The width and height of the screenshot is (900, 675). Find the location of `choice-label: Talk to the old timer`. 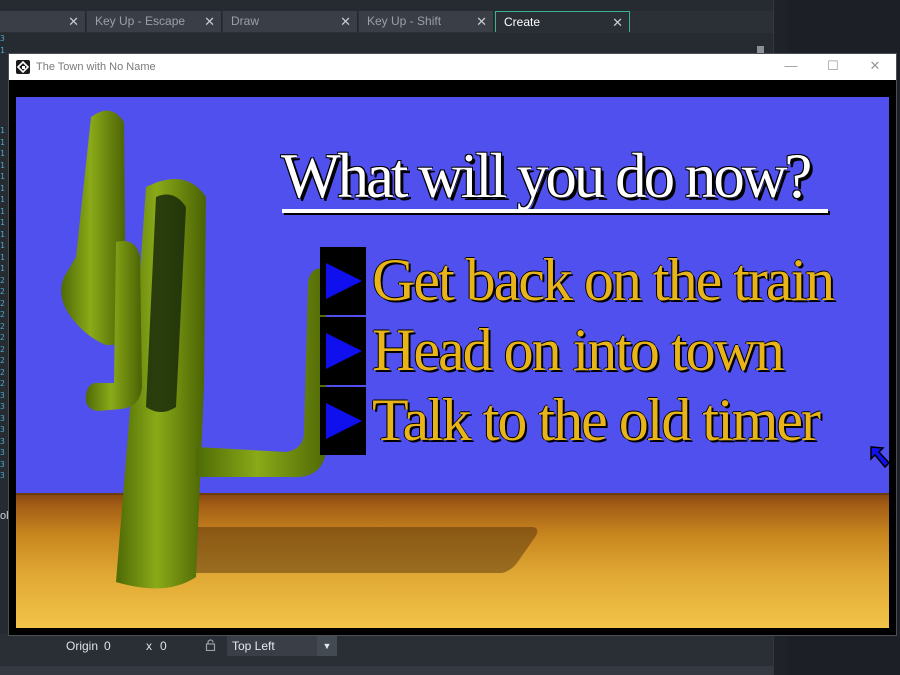

choice-label: Talk to the old timer is located at coordinates (596, 420).